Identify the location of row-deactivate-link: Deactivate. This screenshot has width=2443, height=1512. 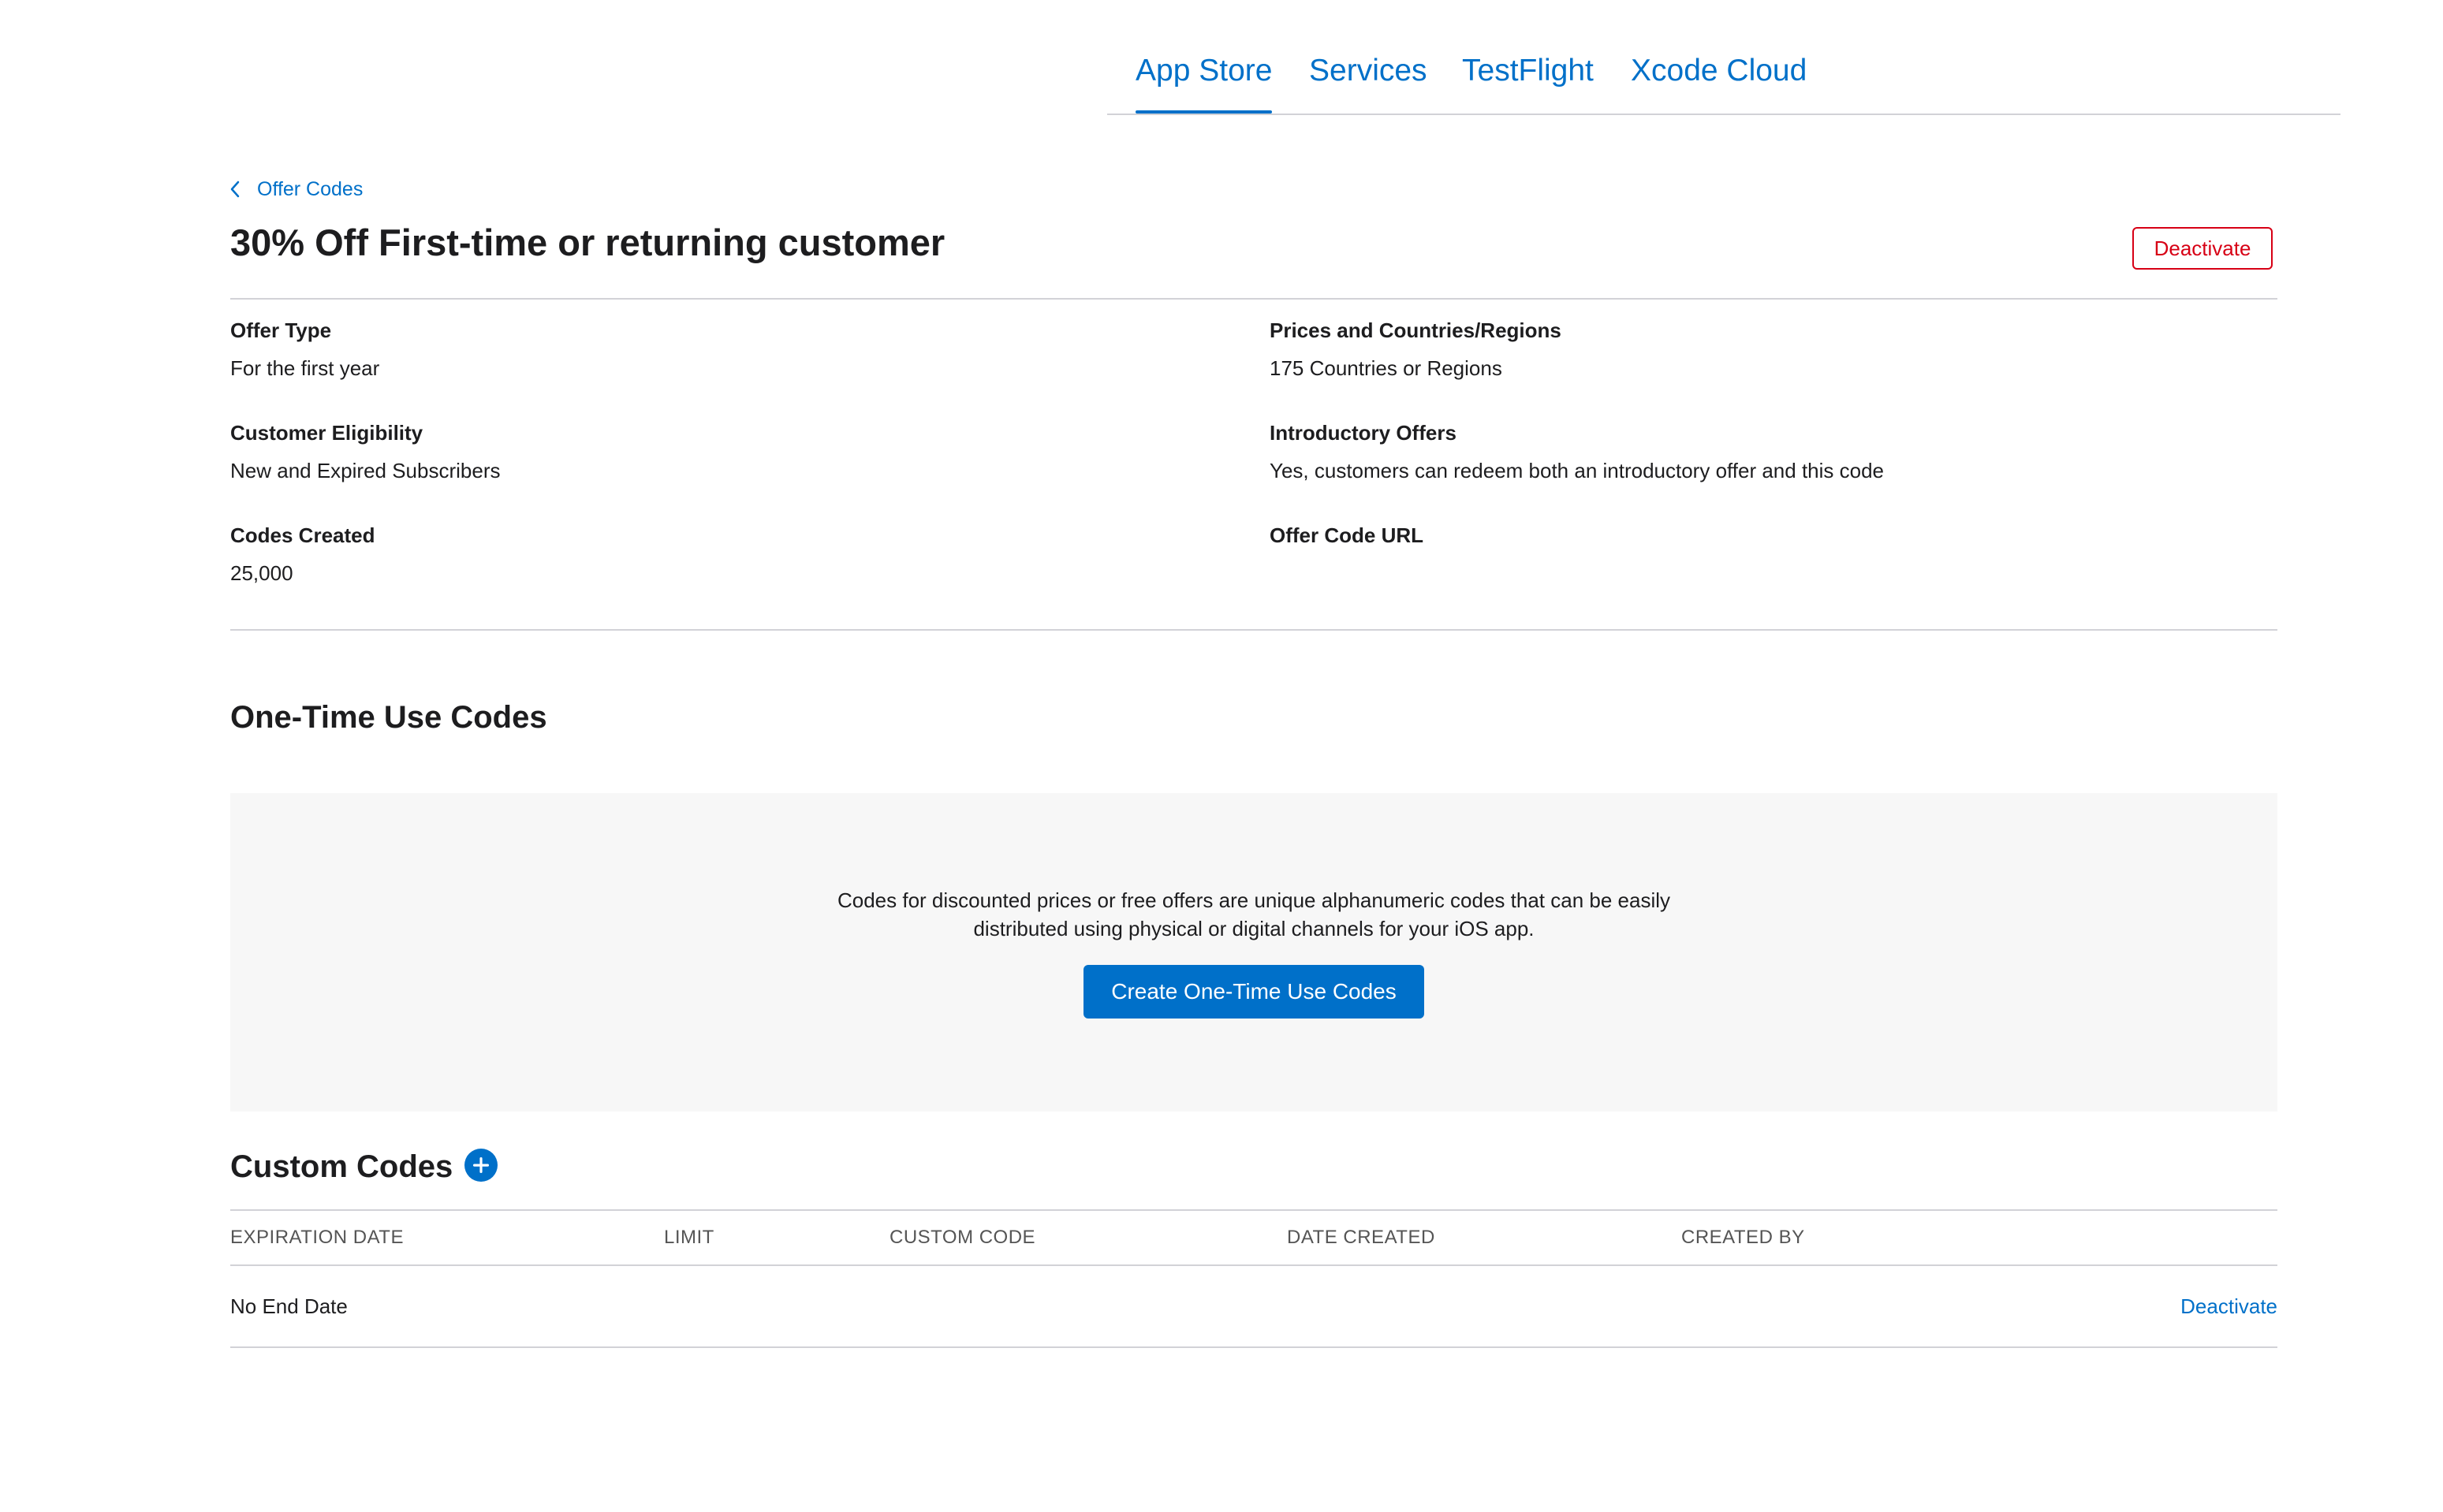
(2228, 1307).